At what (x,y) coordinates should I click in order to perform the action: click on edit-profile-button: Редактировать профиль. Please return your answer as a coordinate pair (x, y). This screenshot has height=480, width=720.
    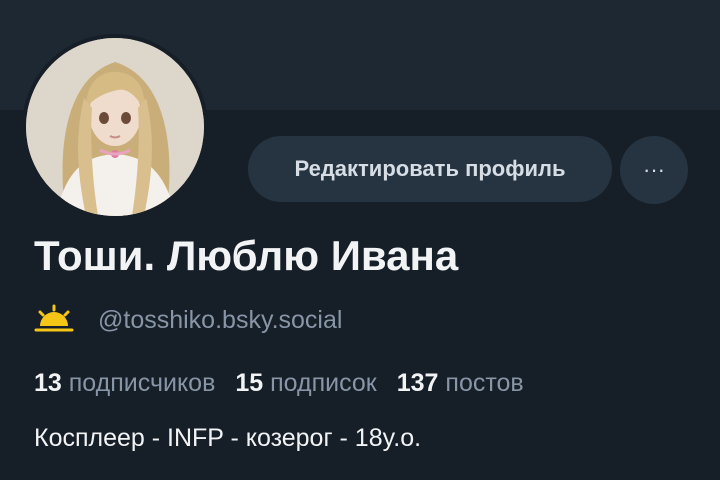
    Looking at the image, I should click on (430, 169).